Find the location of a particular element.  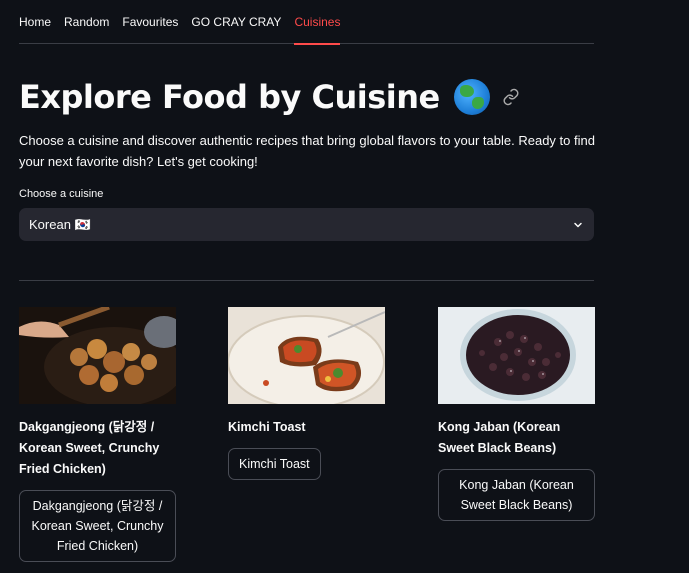

title-row: Explore Food by Cuisine is located at coordinates (269, 97).